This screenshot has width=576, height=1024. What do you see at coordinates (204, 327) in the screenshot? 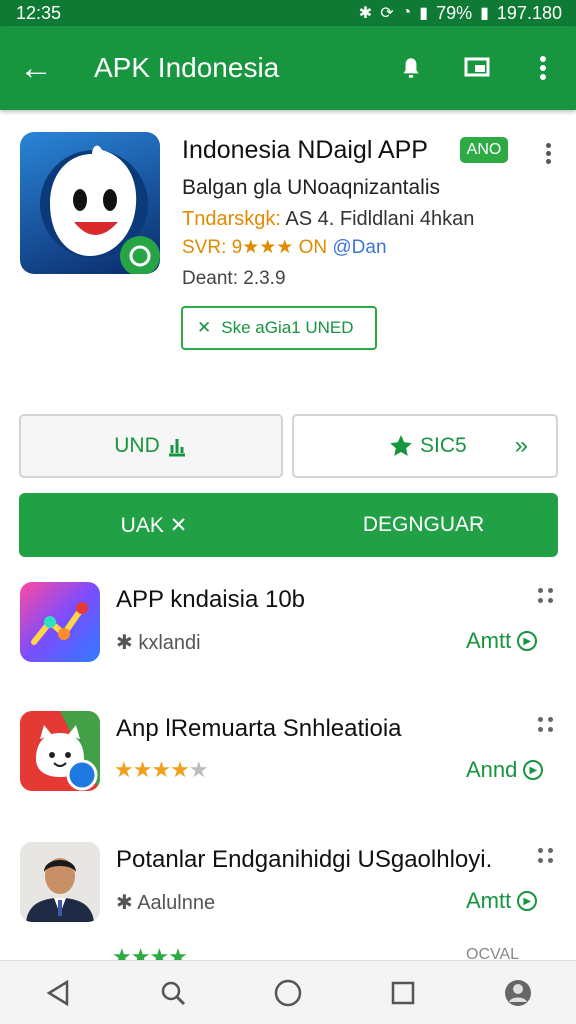
I see `chip-arrows-icon: ✕` at bounding box center [204, 327].